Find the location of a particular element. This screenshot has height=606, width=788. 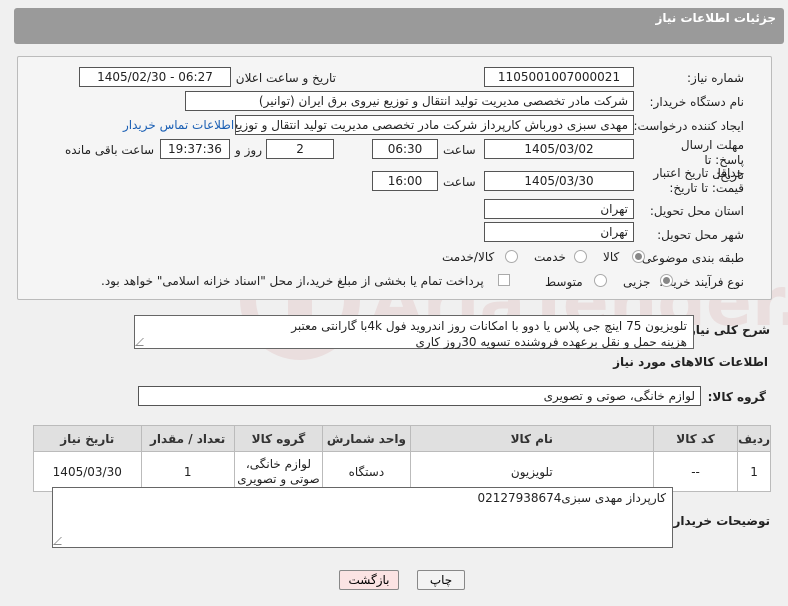

need-number-field: 1105001007000021 is located at coordinates (559, 77).